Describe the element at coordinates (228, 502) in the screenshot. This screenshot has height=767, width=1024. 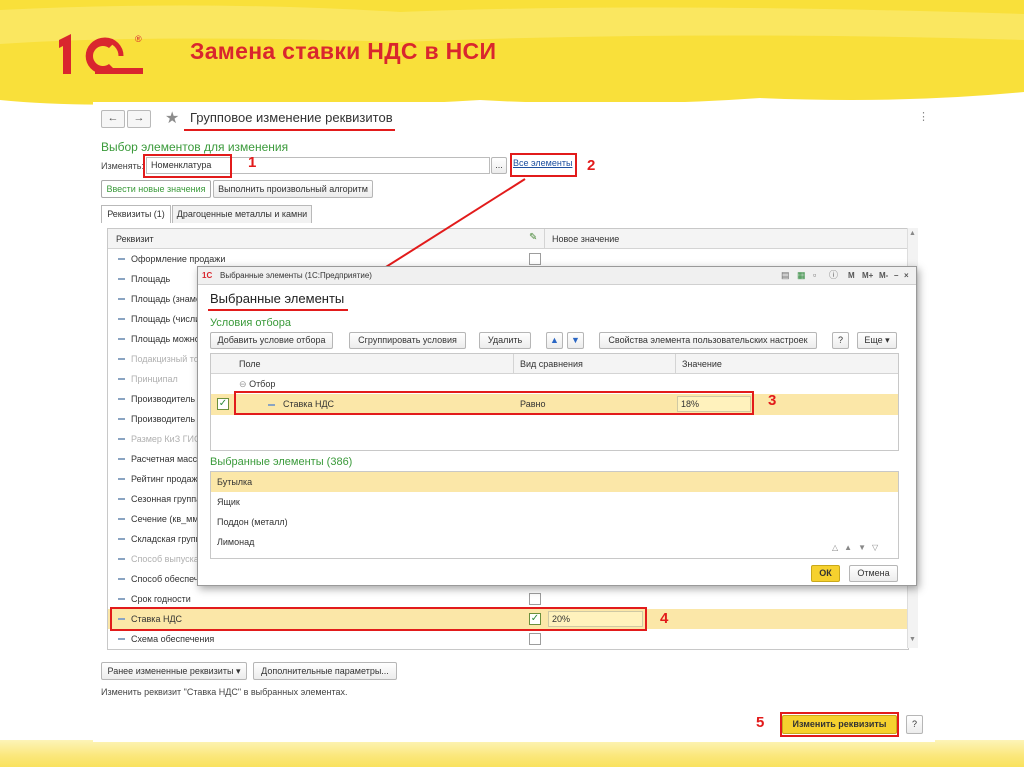
I see `list-item-label: Ящик` at that location.